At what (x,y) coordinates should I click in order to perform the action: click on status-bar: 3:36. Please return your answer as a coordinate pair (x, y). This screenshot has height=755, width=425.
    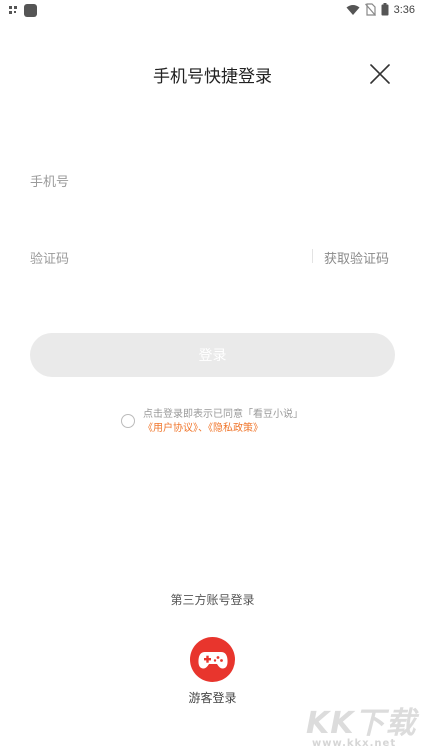
    Looking at the image, I should click on (212, 11).